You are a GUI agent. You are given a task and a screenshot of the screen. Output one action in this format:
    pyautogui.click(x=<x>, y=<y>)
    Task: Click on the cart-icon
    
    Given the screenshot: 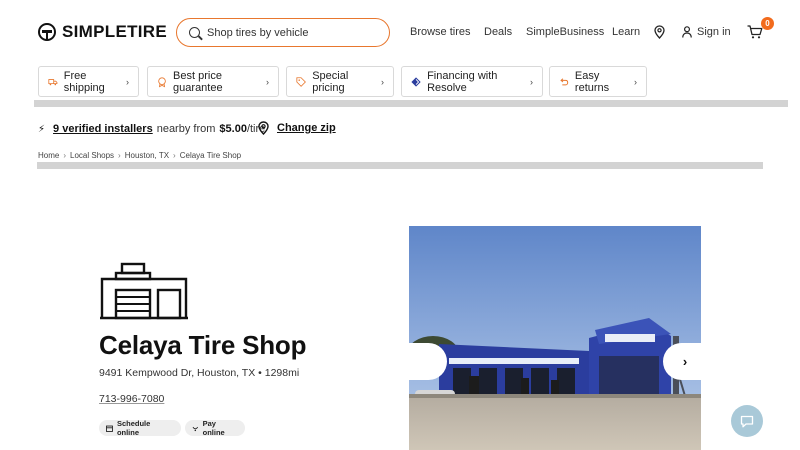 What is the action you would take?
    pyautogui.click(x=755, y=32)
    